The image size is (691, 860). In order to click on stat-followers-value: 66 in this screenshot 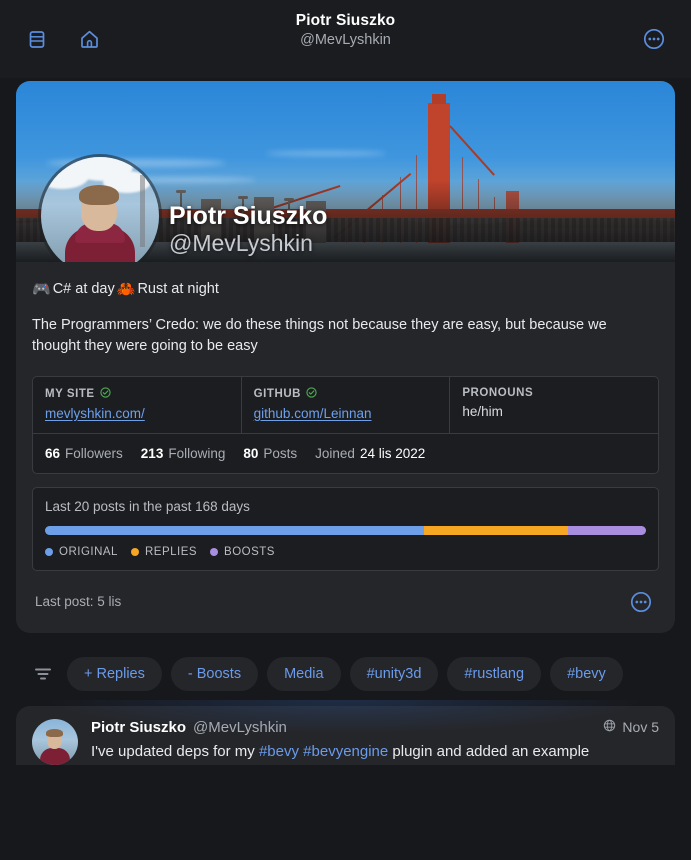, I will do `click(53, 453)`.